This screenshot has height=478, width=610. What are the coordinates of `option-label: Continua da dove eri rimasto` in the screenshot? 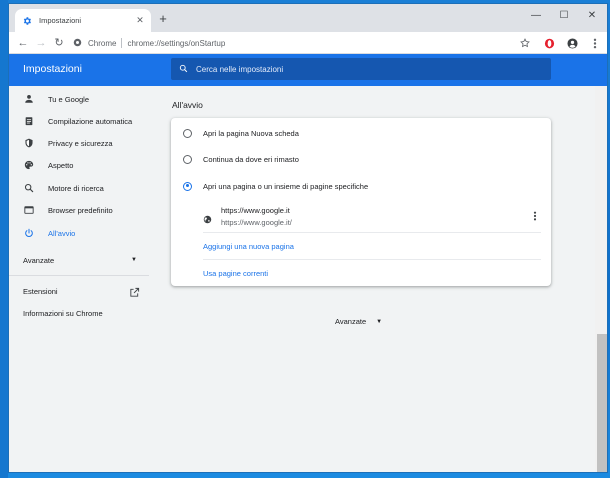 It's located at (251, 159).